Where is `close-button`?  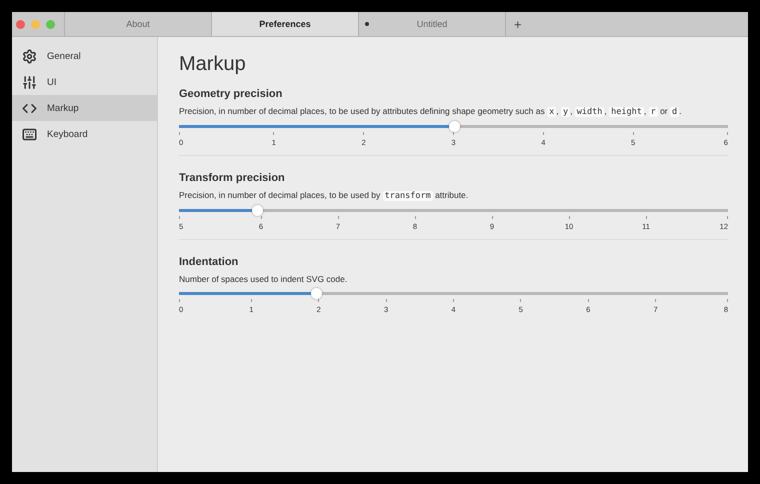
close-button is located at coordinates (20, 24).